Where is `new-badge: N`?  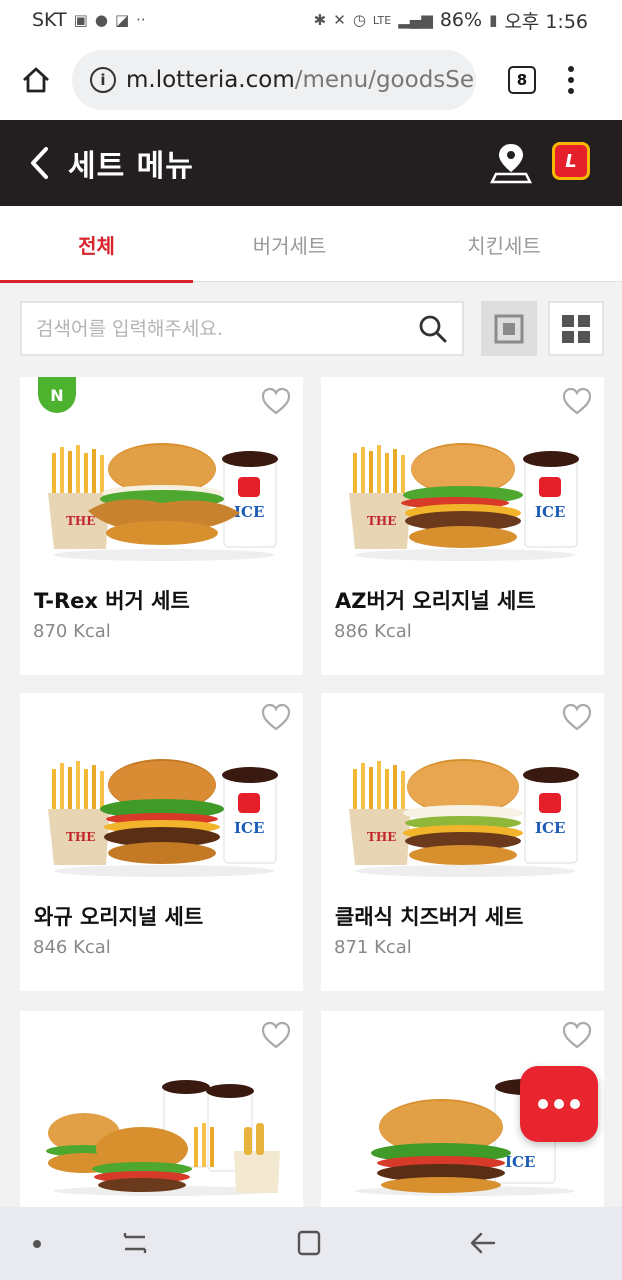 new-badge: N is located at coordinates (57, 395).